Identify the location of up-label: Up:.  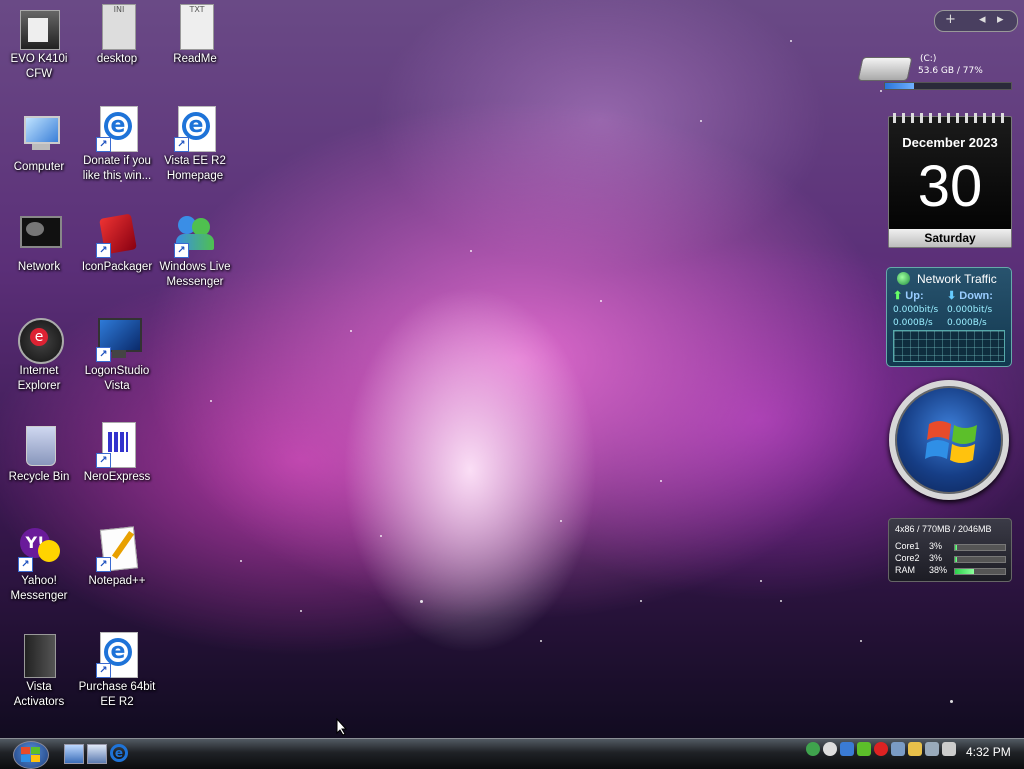
(914, 296).